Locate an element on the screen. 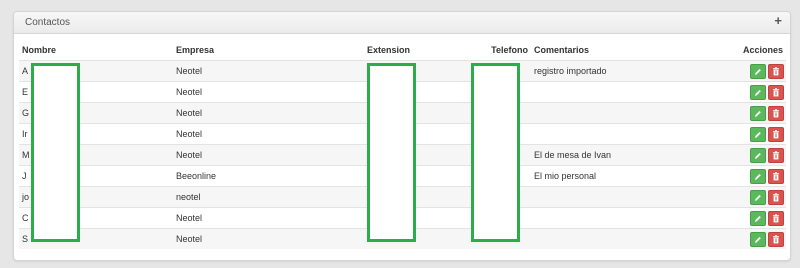 The height and width of the screenshot is (268, 800). panel-title: Contactos is located at coordinates (48, 22).